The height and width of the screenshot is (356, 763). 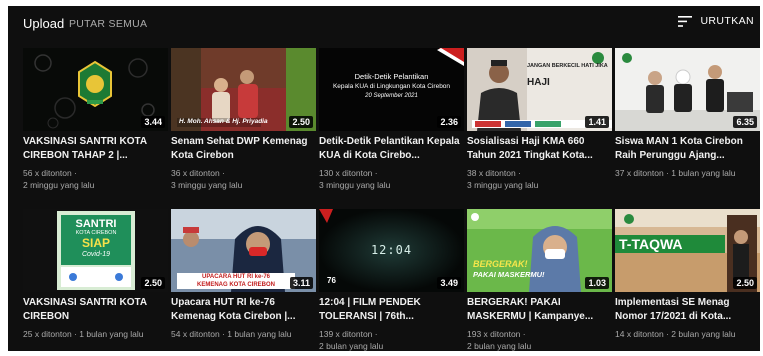 What do you see at coordinates (687, 250) in the screenshot?
I see `video-thumbnail: T-TAQWA 2.50` at bounding box center [687, 250].